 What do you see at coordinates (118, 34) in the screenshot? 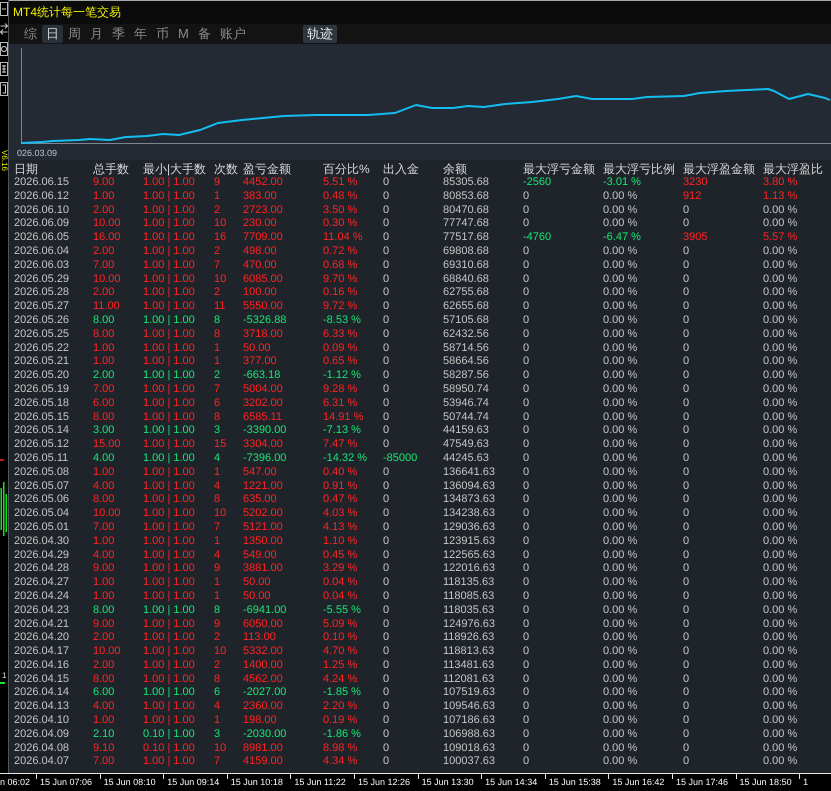
I see `tab: 季` at bounding box center [118, 34].